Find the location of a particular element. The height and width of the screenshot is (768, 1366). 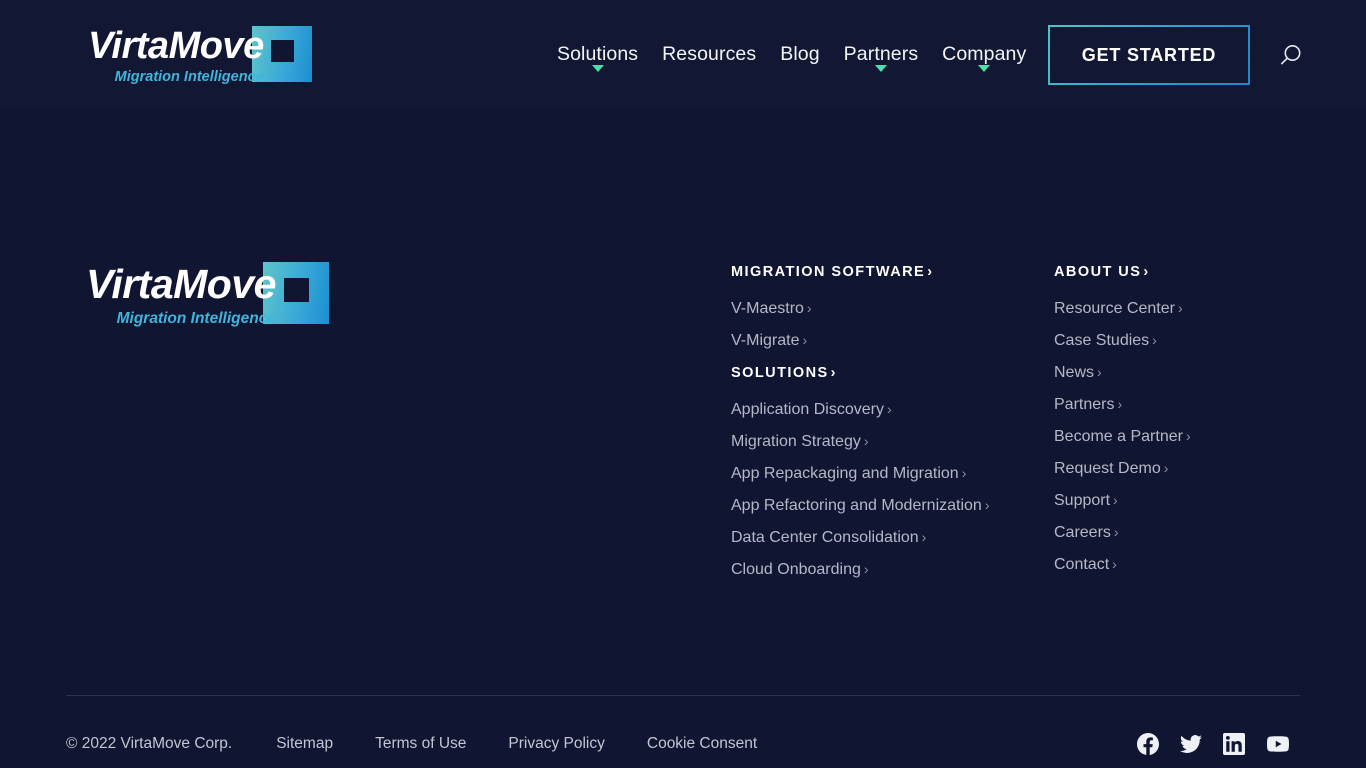

facebook-icon is located at coordinates (1148, 744).